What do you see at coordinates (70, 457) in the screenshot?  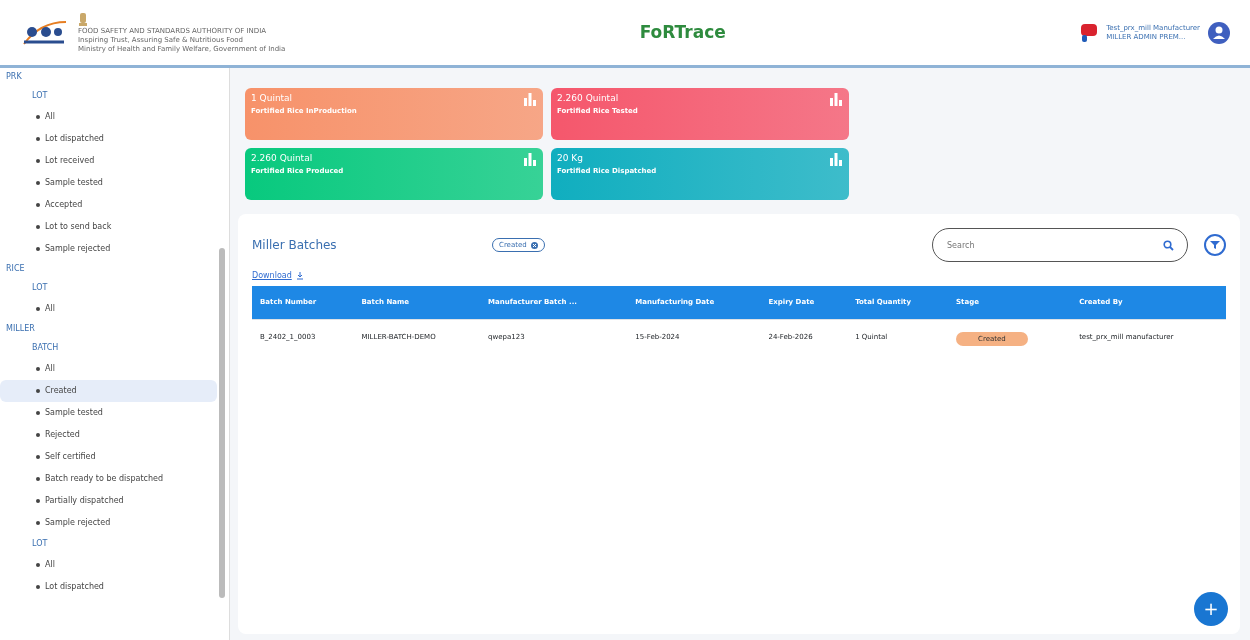 I see `sidebar-item: Self certified` at bounding box center [70, 457].